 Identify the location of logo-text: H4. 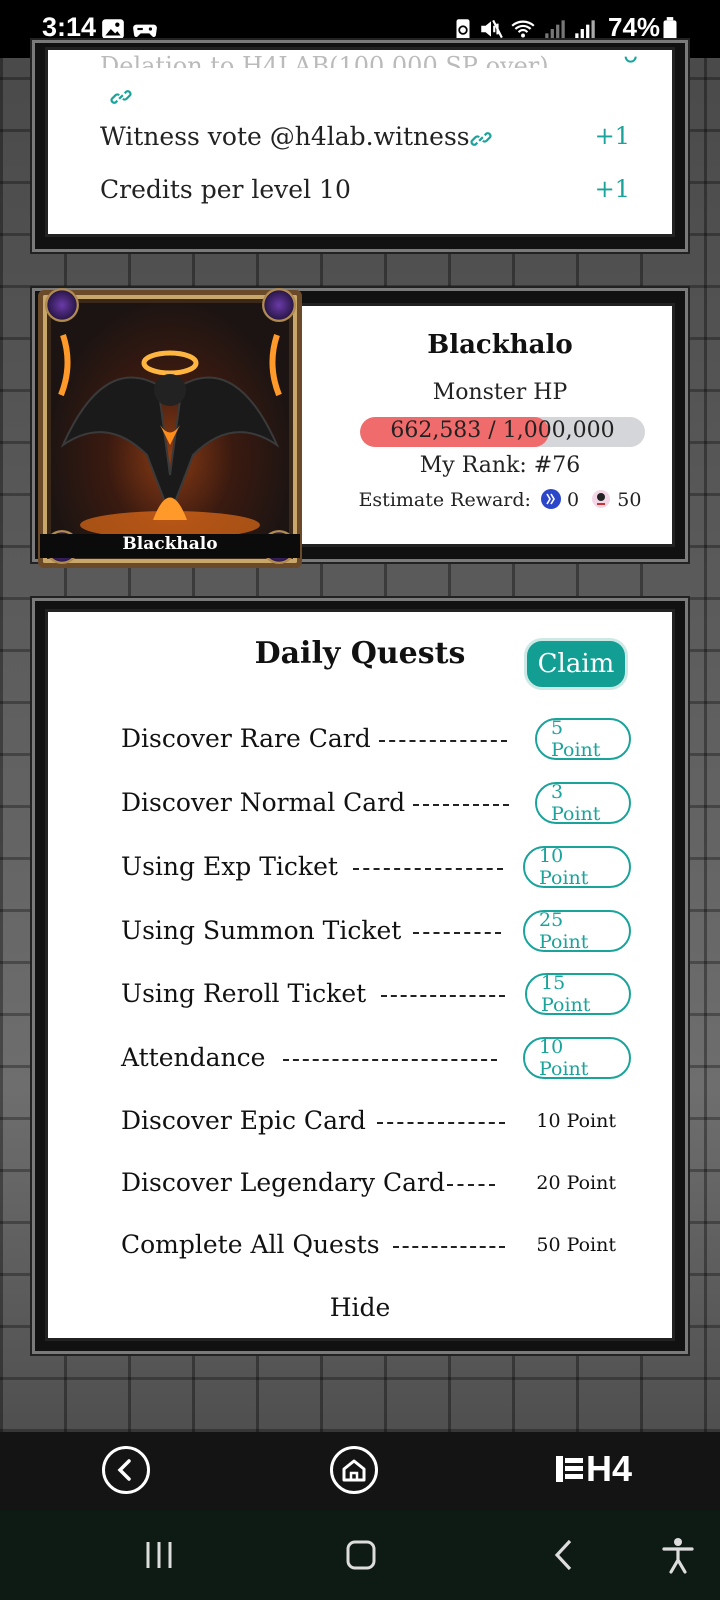
(609, 1468).